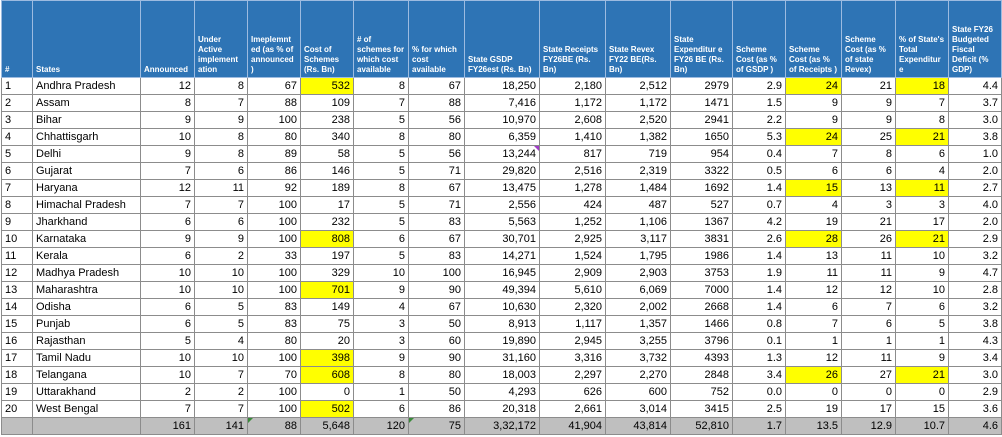  I want to click on state-name-cell: Himachal Pradesh, so click(86, 205).